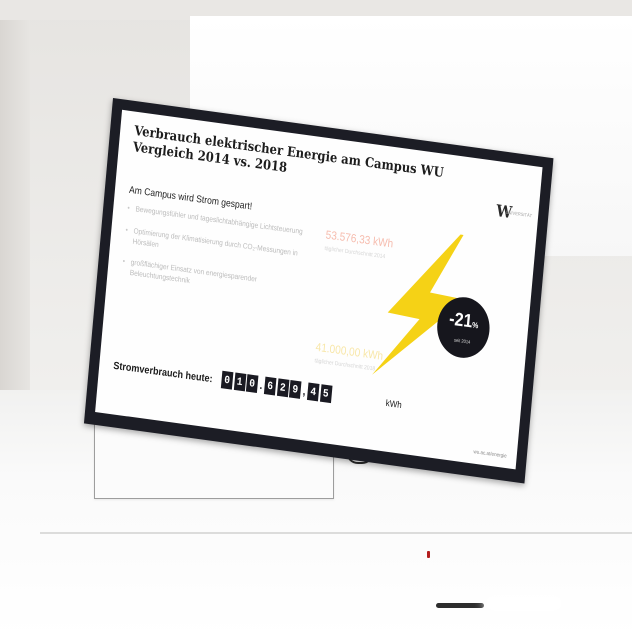  I want to click on counter-digit: 6, so click(270, 386).